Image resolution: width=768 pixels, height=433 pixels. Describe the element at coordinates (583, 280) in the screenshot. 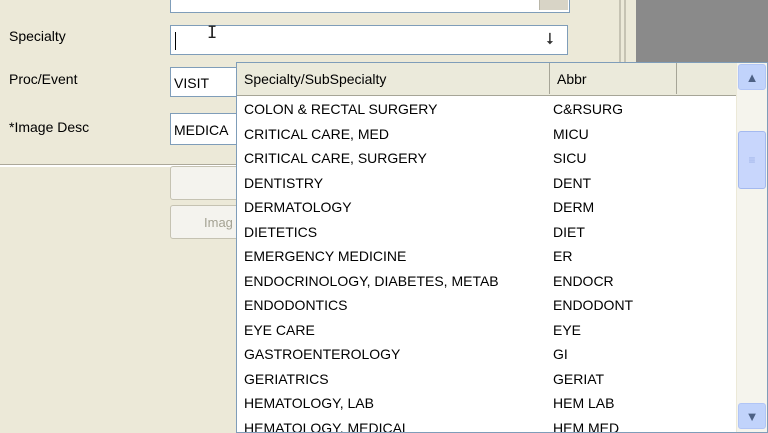

I see `specialty-abbr: ENDOCR` at that location.